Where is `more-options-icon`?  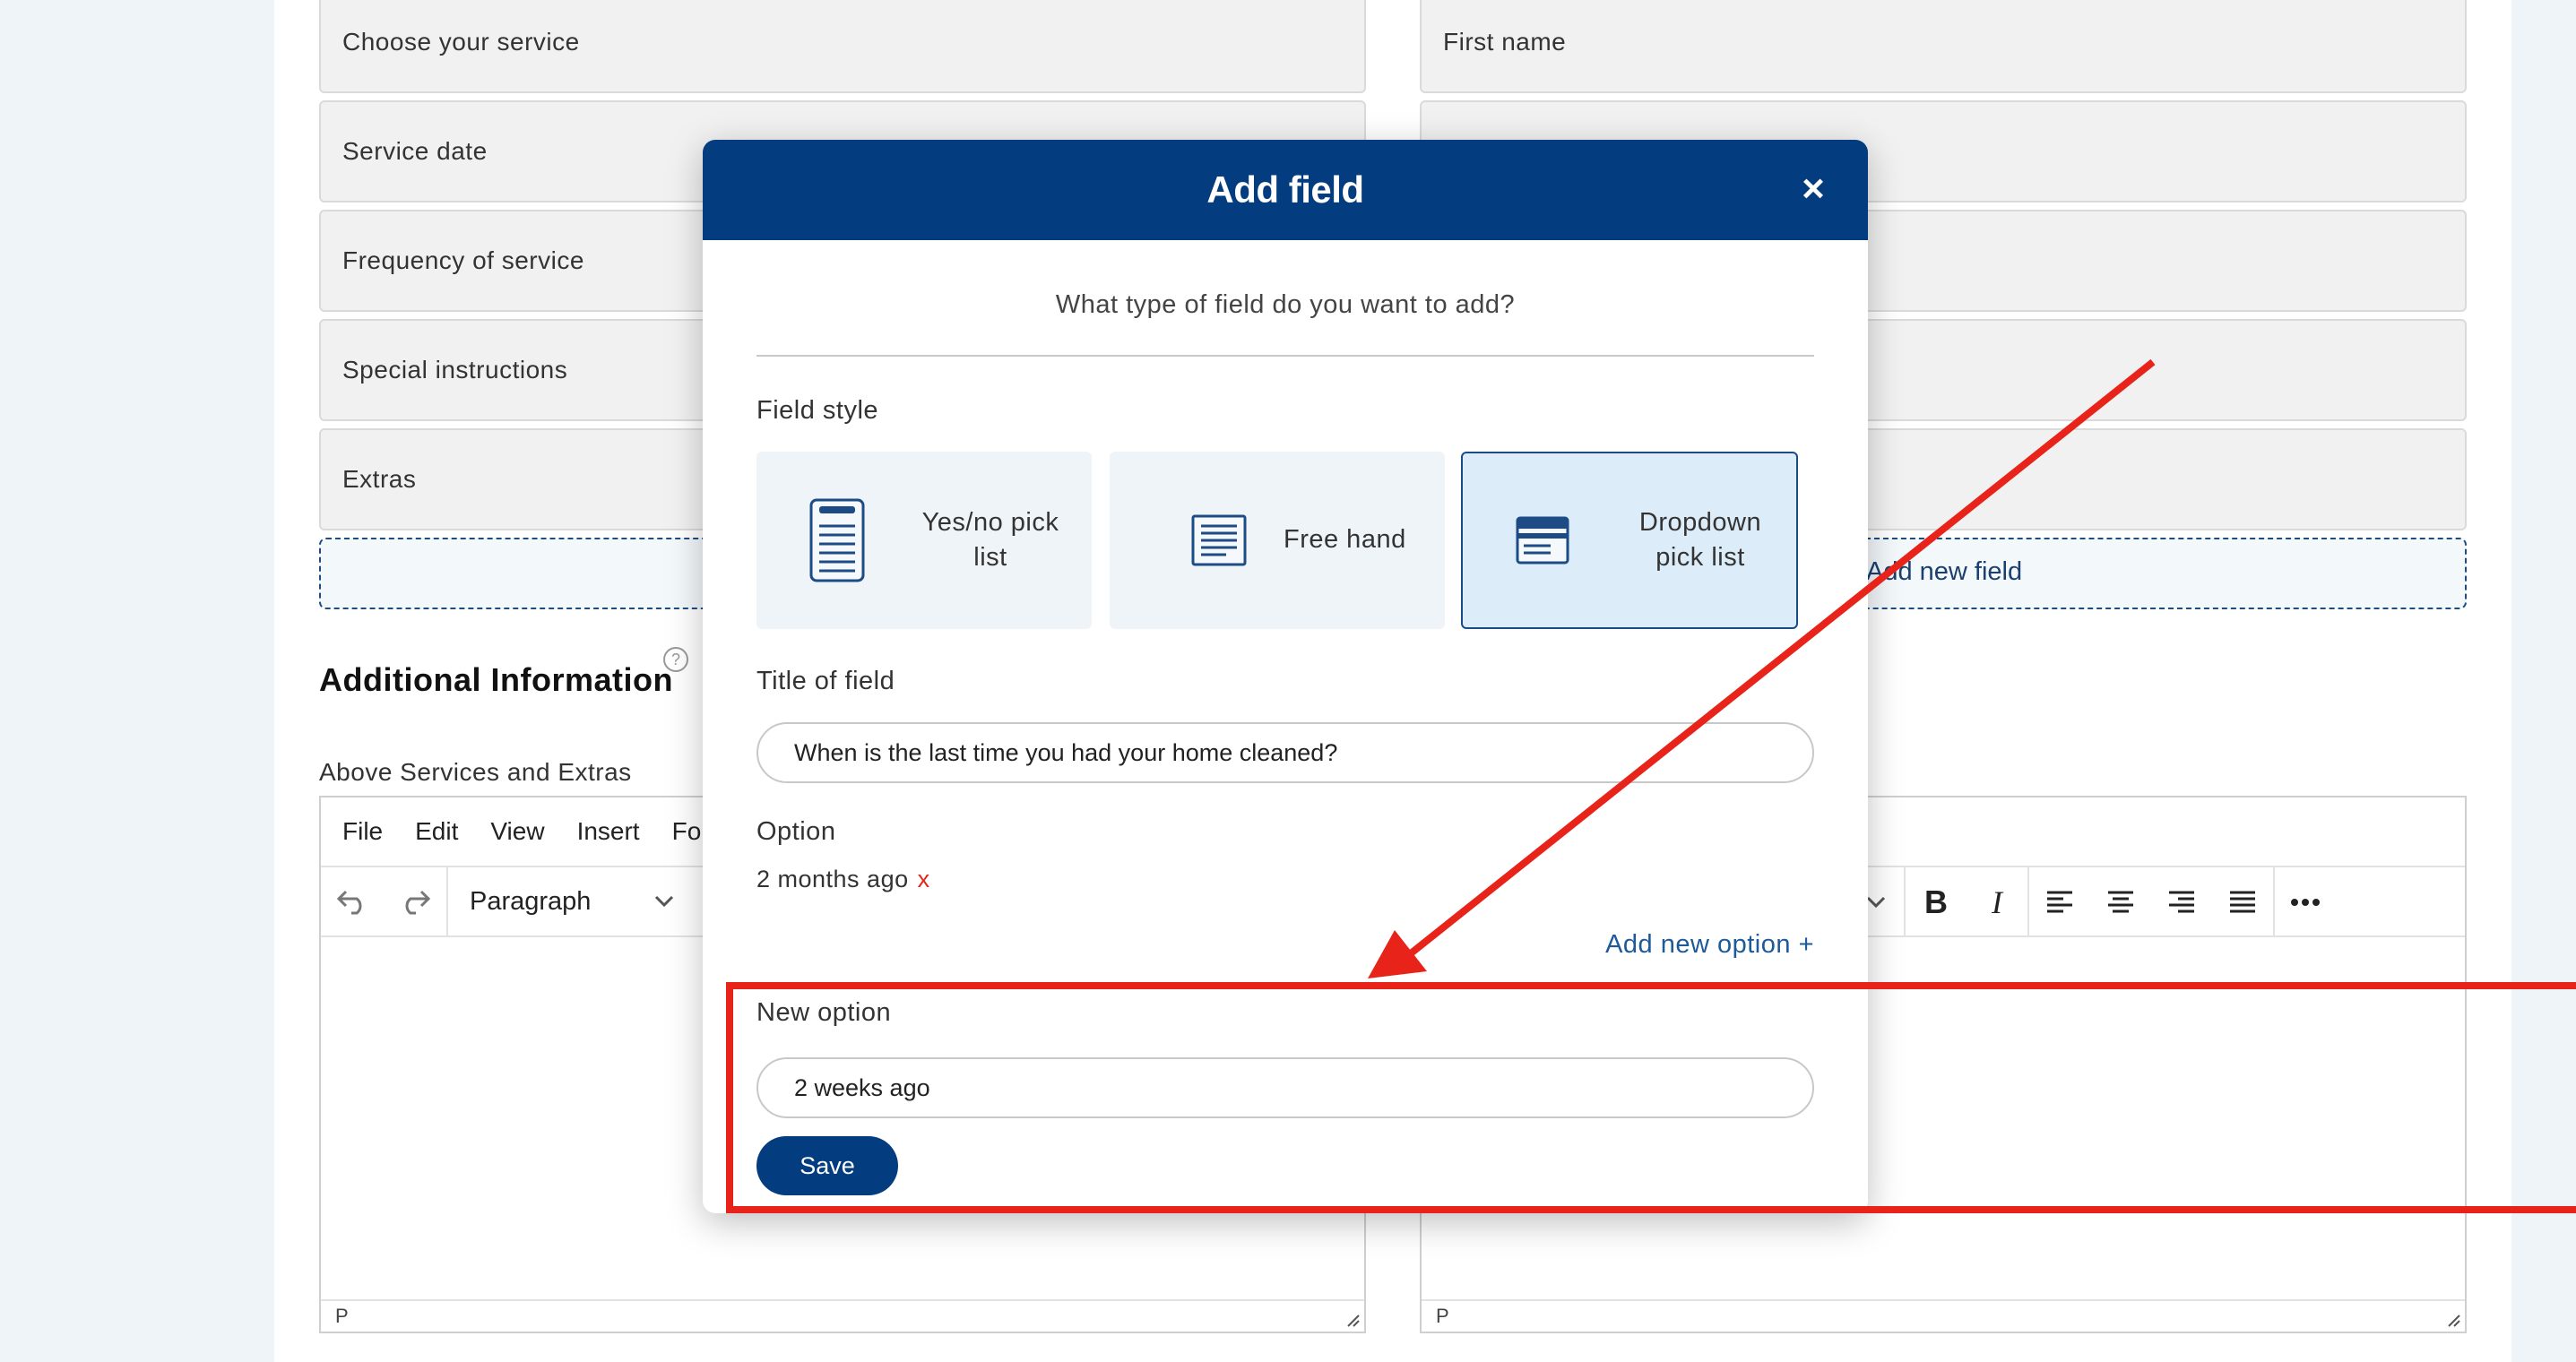 more-options-icon is located at coordinates (2305, 902).